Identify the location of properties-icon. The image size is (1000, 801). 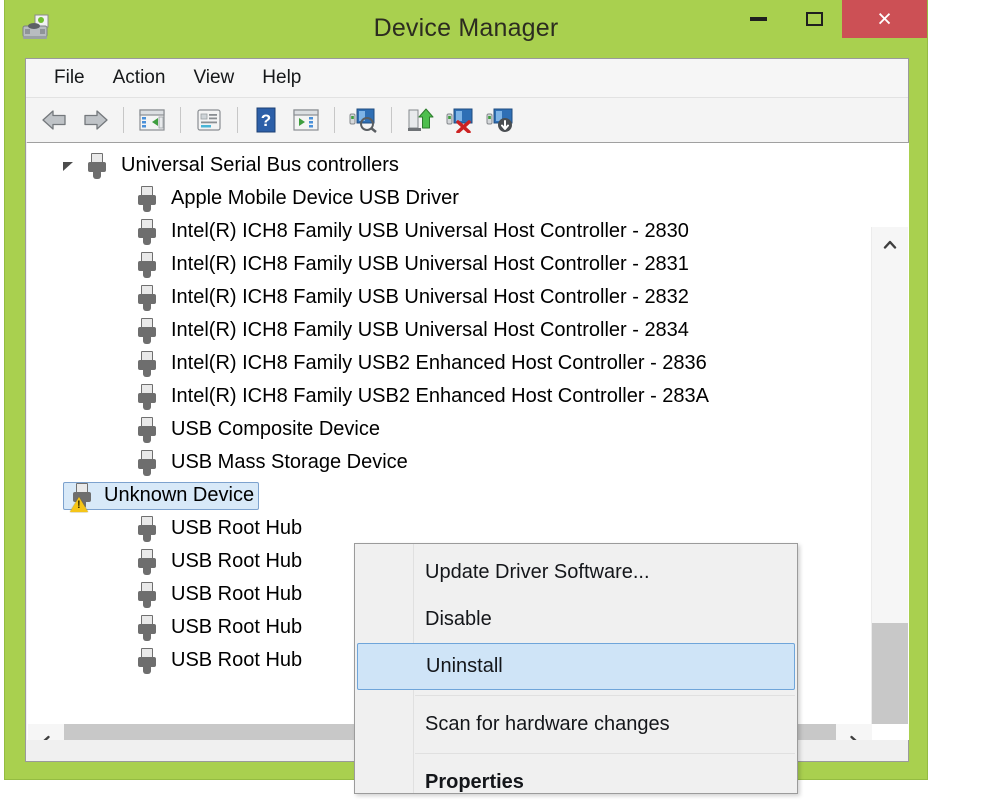
(209, 120).